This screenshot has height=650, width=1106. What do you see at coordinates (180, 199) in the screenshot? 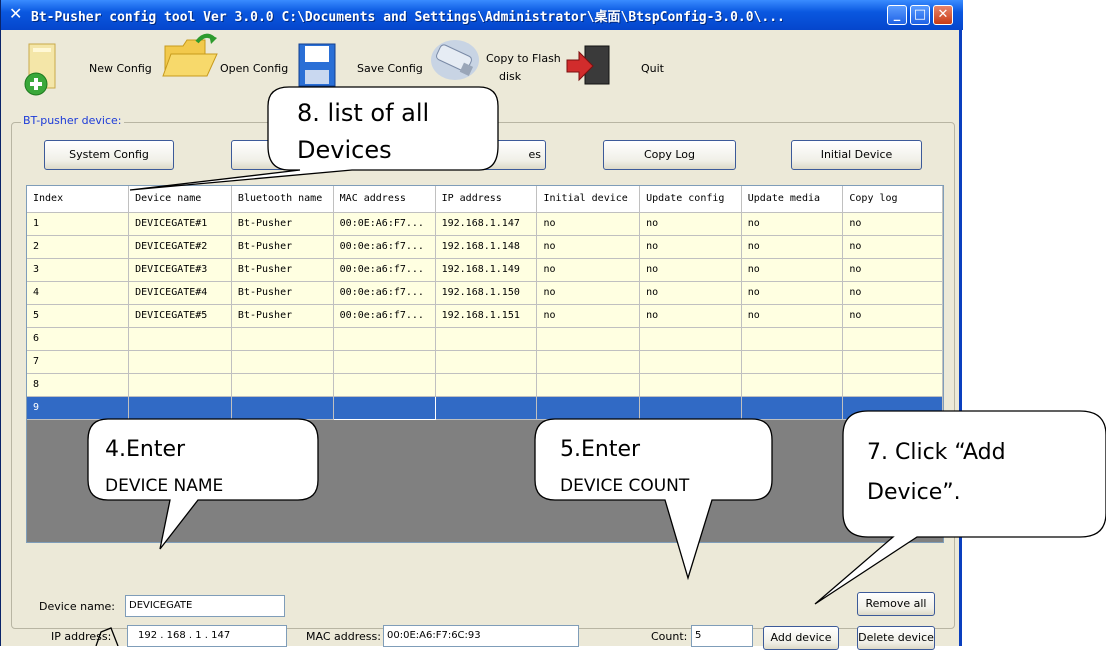
I see `column-header: Device name` at bounding box center [180, 199].